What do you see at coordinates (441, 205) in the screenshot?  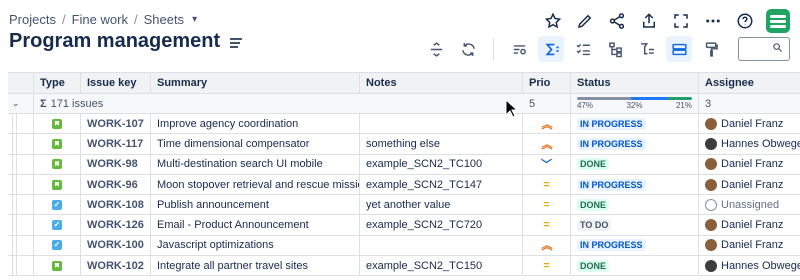 I see `cell-notes: yet another value` at bounding box center [441, 205].